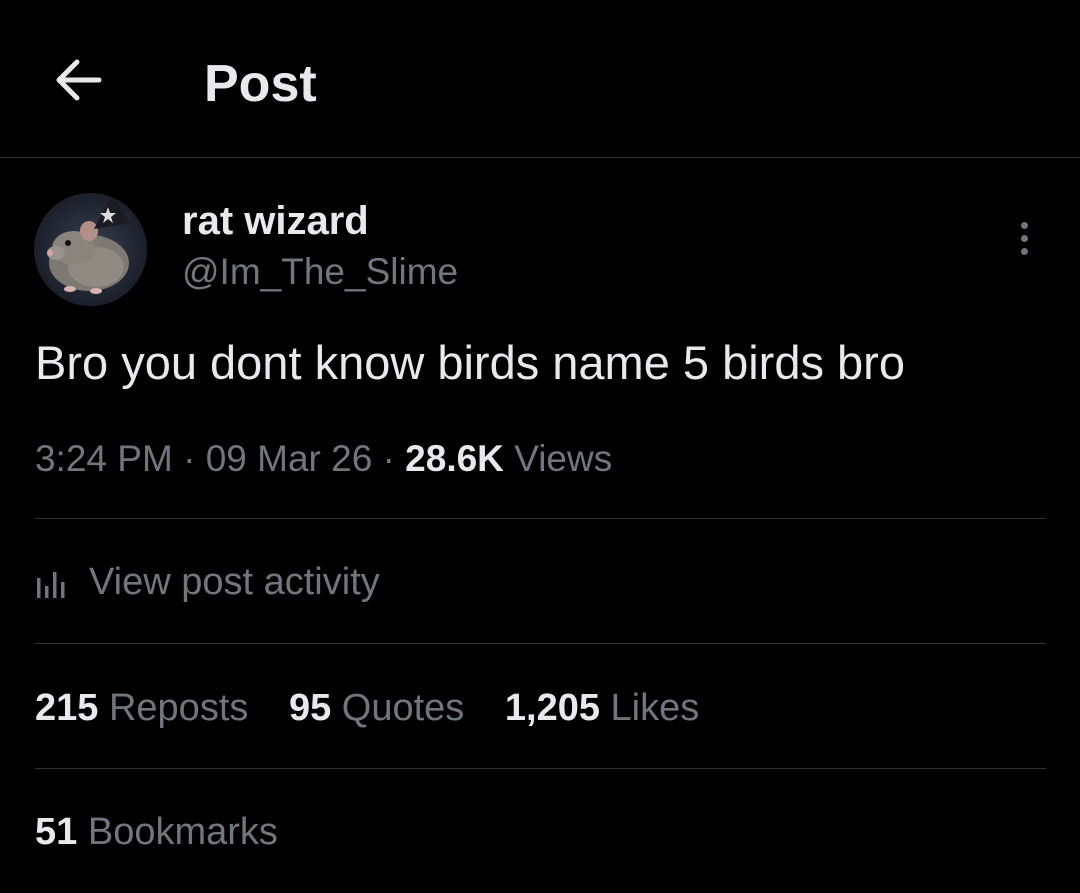  Describe the element at coordinates (454, 458) in the screenshot. I see `views-count: 28.6K` at that location.